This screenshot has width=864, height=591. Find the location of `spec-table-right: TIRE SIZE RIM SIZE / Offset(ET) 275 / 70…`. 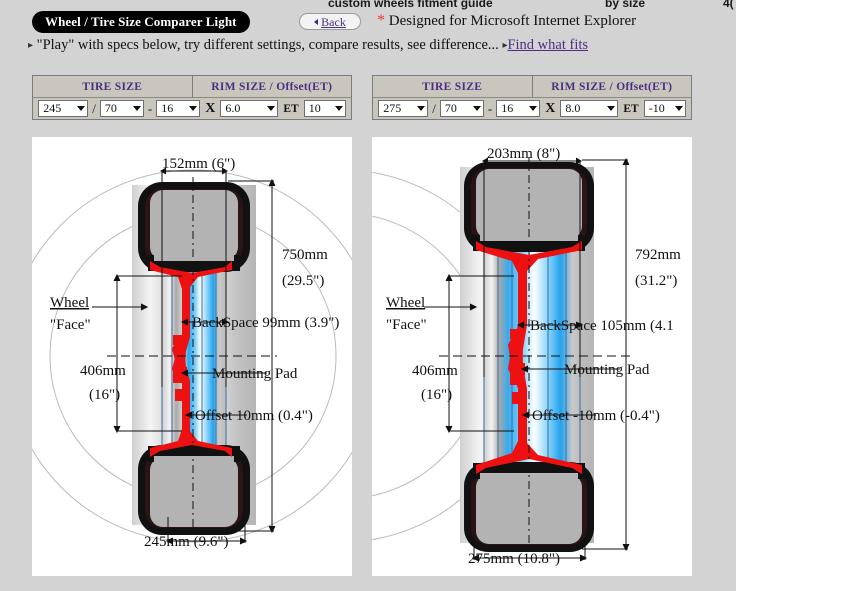

spec-table-right: TIRE SIZE RIM SIZE / Offset(ET) 275 / 70… is located at coordinates (532, 97).